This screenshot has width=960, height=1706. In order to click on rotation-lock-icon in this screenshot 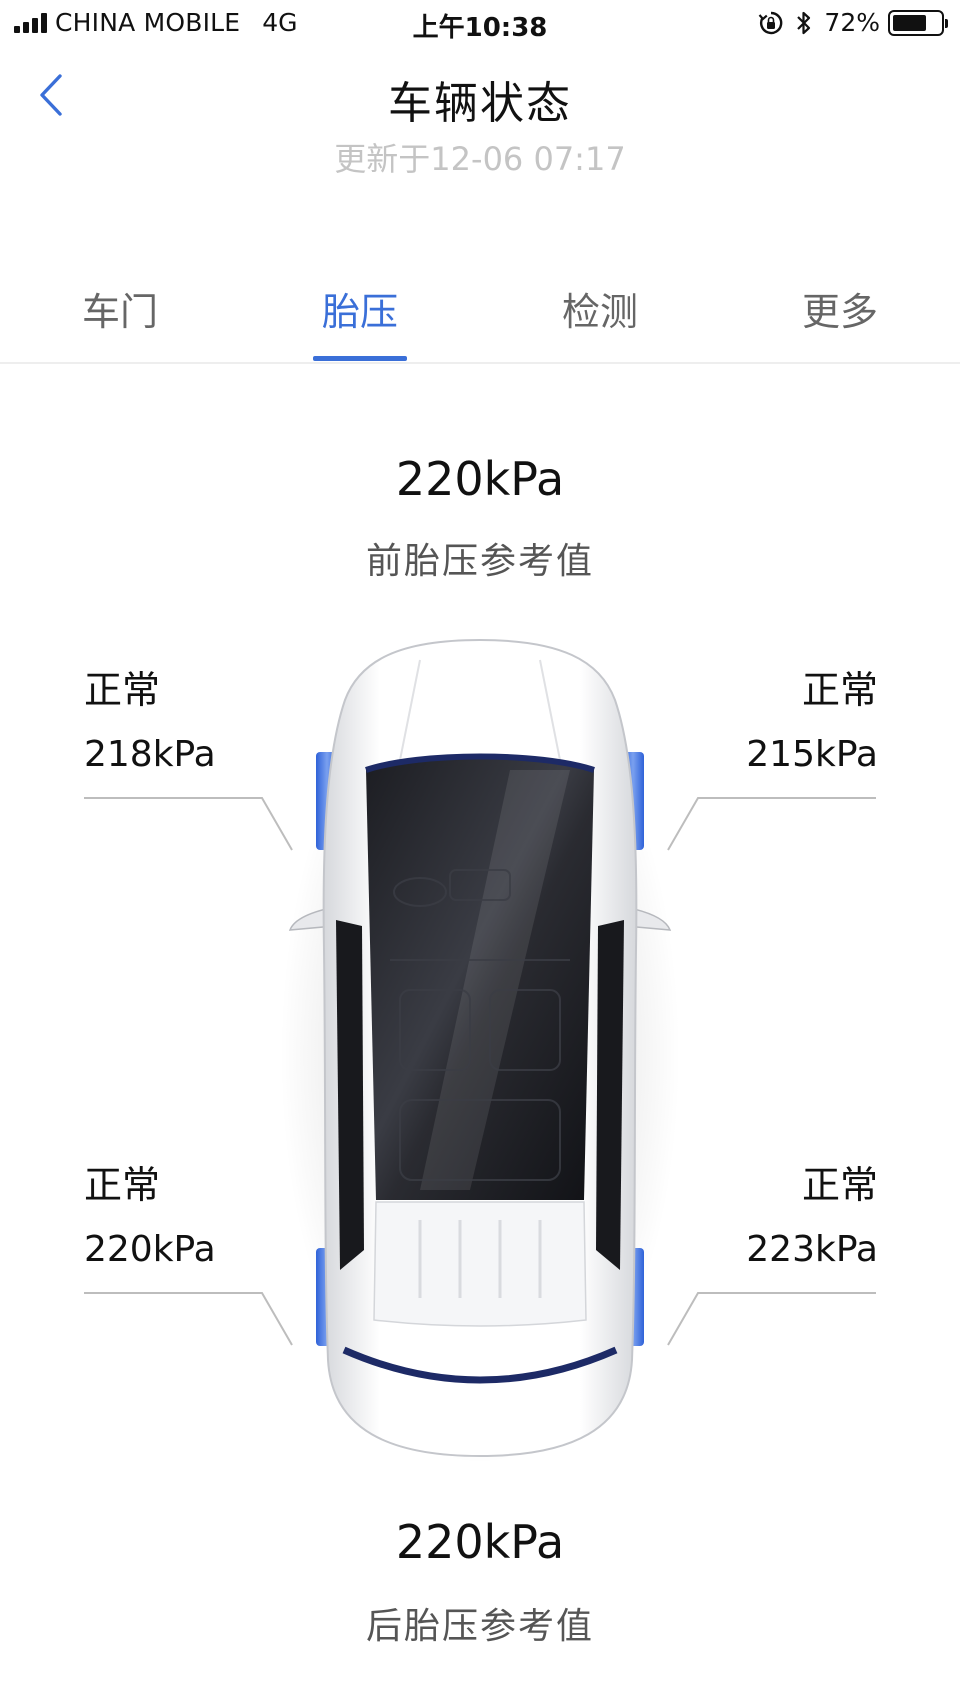, I will do `click(771, 23)`.